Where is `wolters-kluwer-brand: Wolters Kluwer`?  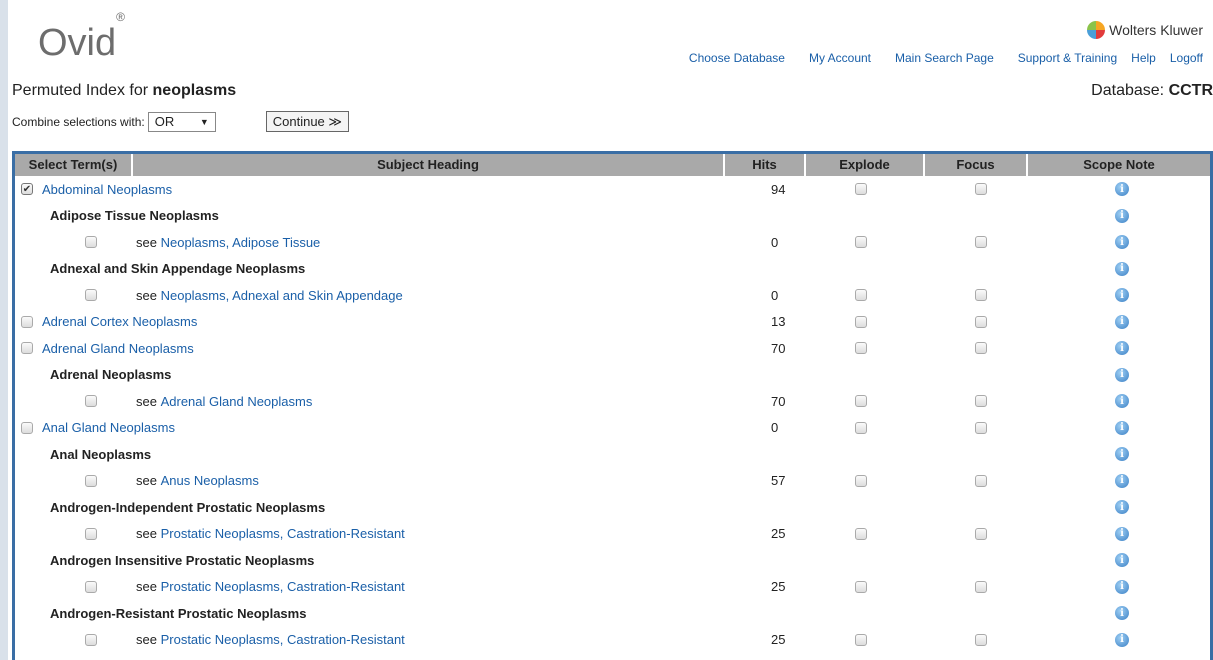
wolters-kluwer-brand: Wolters Kluwer is located at coordinates (1145, 30).